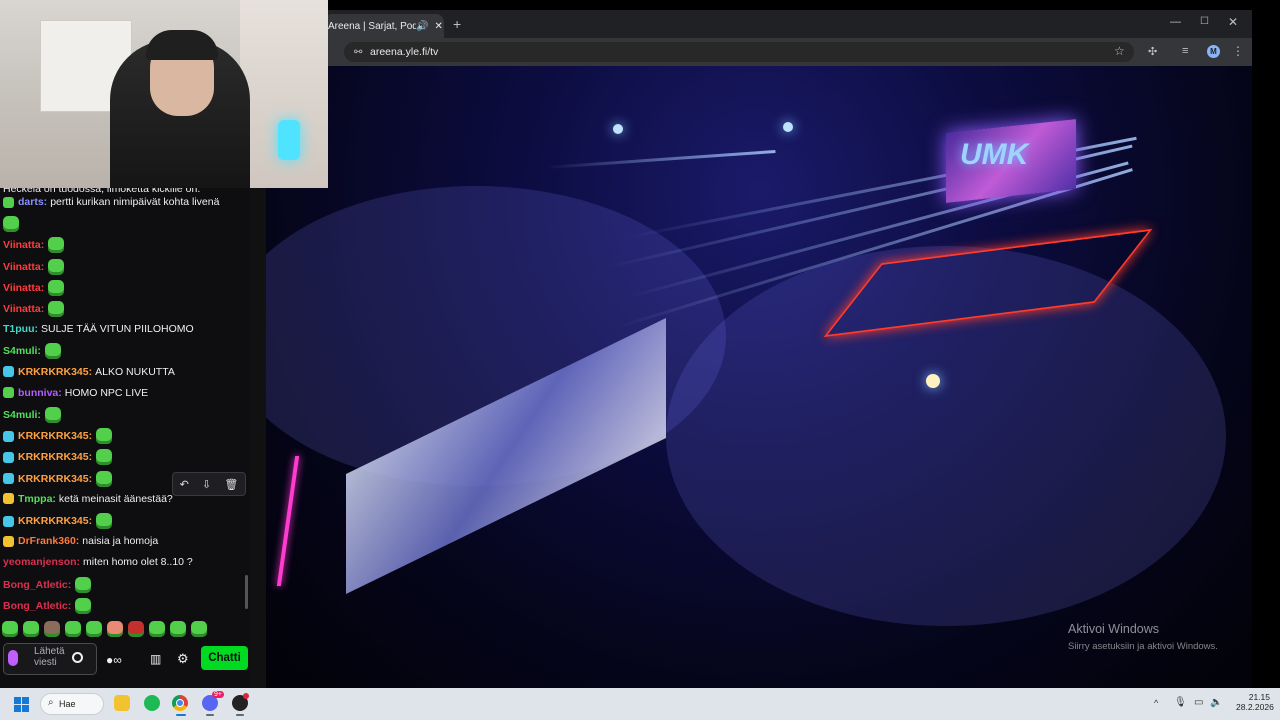  I want to click on microphone-icon: 🎙, so click(1180, 702).